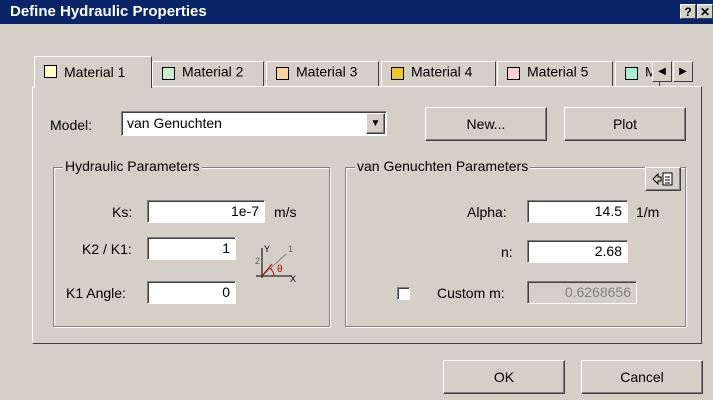 The height and width of the screenshot is (400, 713). Describe the element at coordinates (582, 292) in the screenshot. I see `custom-m-input: 0.6268656` at that location.